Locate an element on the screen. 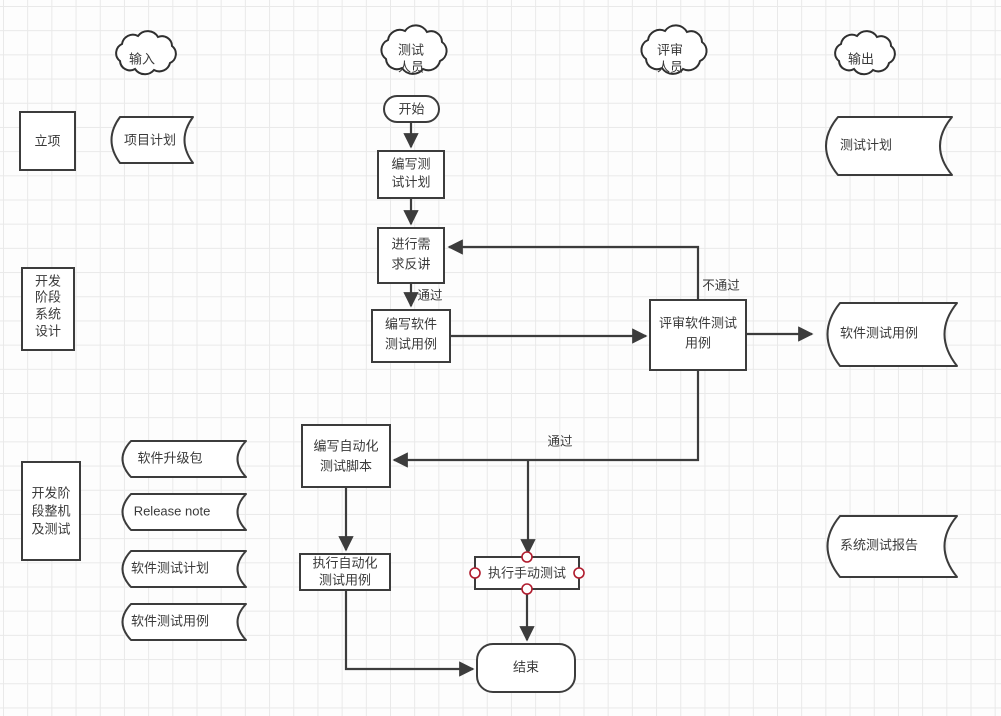 This screenshot has height=716, width=1001. doc-system-test-report: 系统测试报告 is located at coordinates (892, 546).